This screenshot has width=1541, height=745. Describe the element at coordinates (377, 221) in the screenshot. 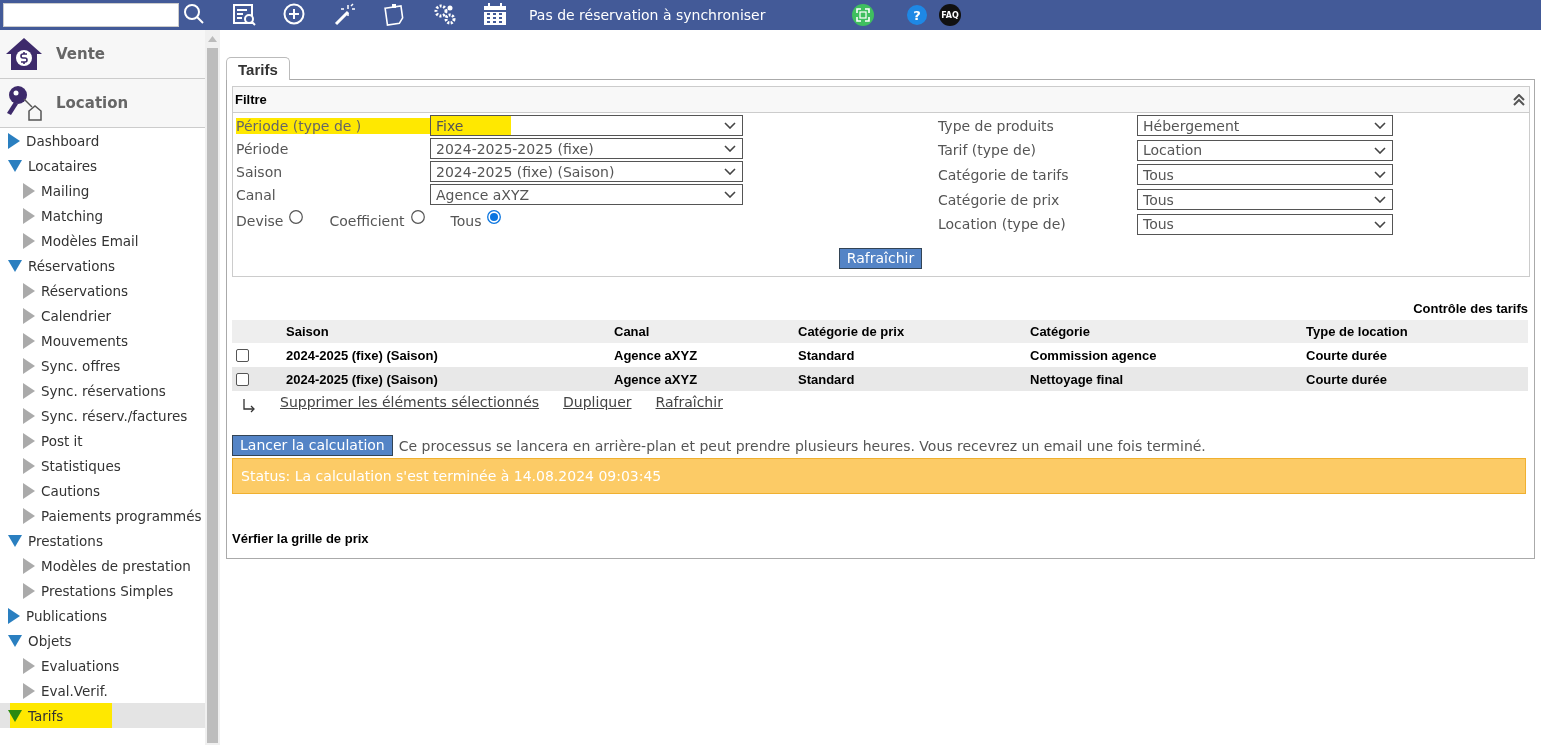

I see `radio-option: Coefficient` at that location.